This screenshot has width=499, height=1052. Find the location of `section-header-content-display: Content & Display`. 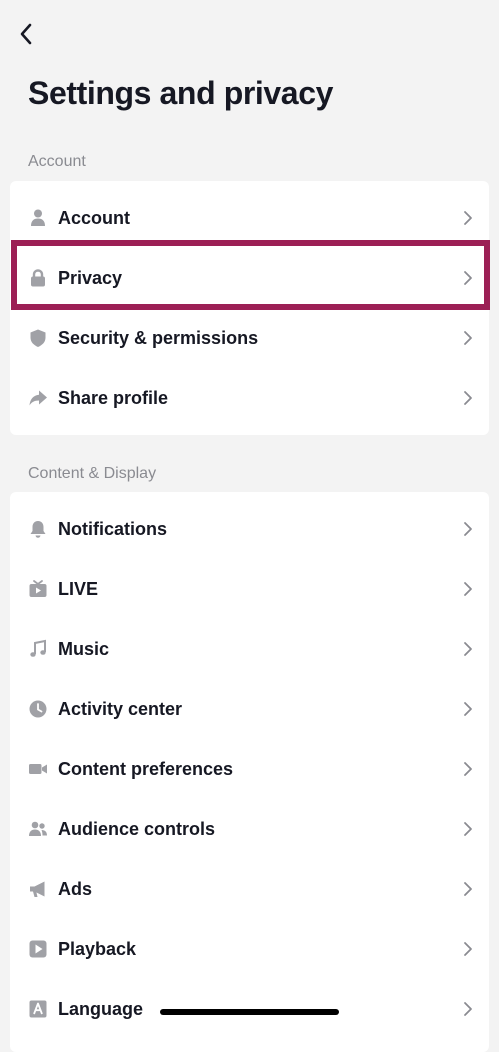

section-header-content-display: Content & Display is located at coordinates (92, 473).